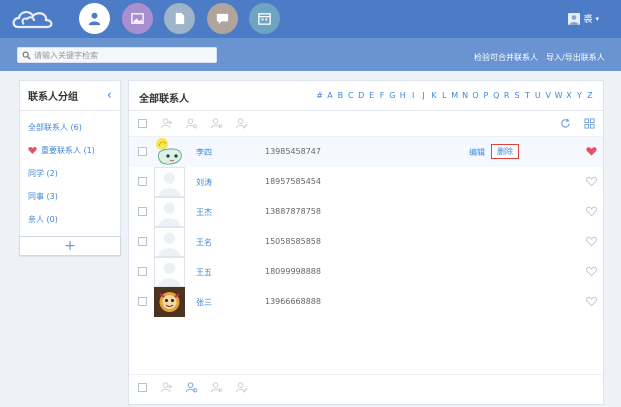  I want to click on alpha-letter: J, so click(423, 95).